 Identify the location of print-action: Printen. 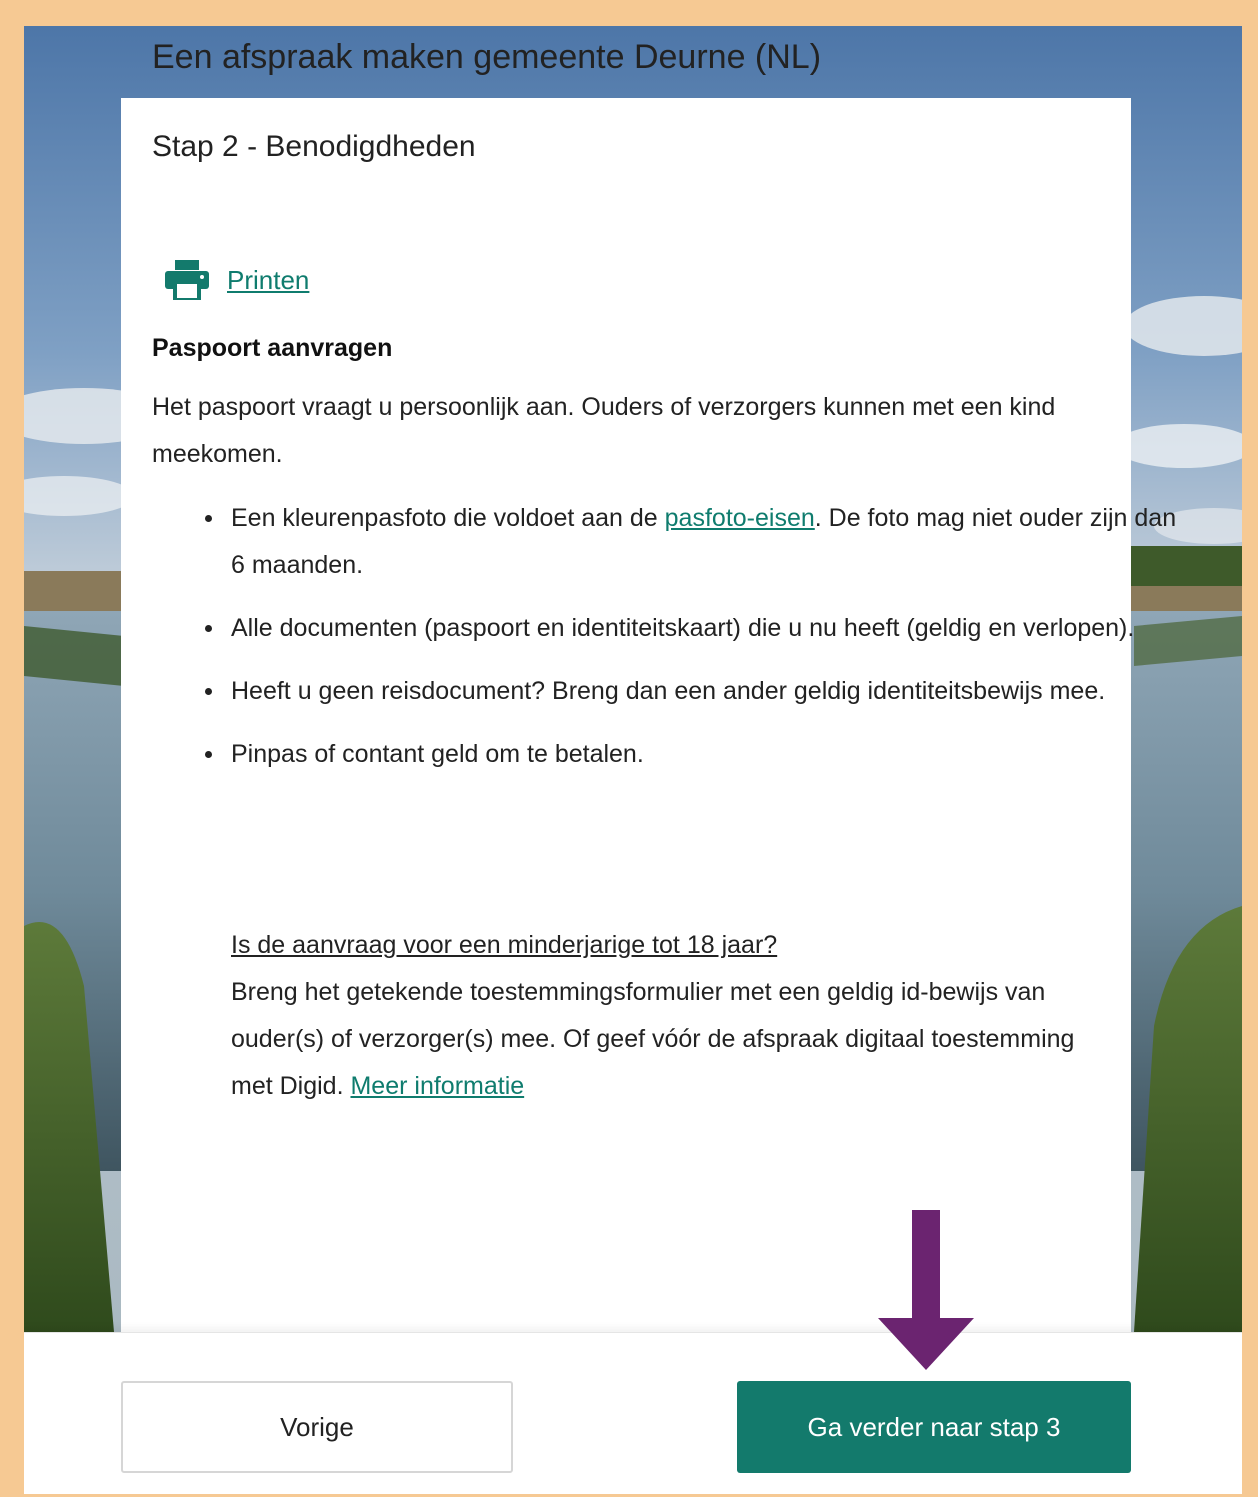
(237, 280).